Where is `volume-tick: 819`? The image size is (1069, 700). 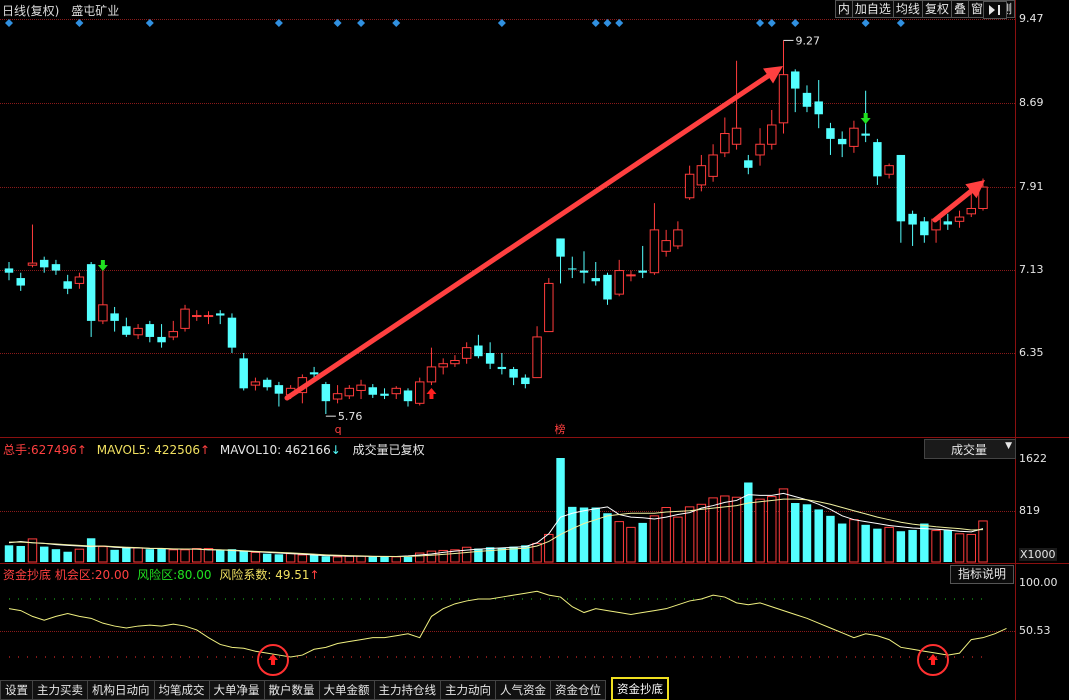 volume-tick: 819 is located at coordinates (1029, 510).